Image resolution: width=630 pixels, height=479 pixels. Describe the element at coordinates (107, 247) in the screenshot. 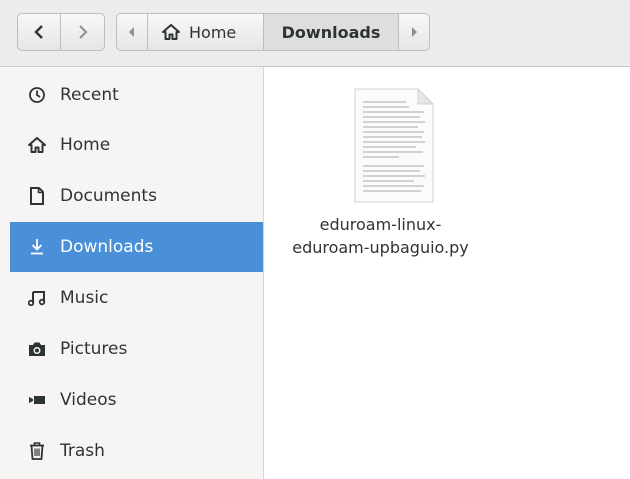

I see `sidebar-item-label: Downloads` at that location.